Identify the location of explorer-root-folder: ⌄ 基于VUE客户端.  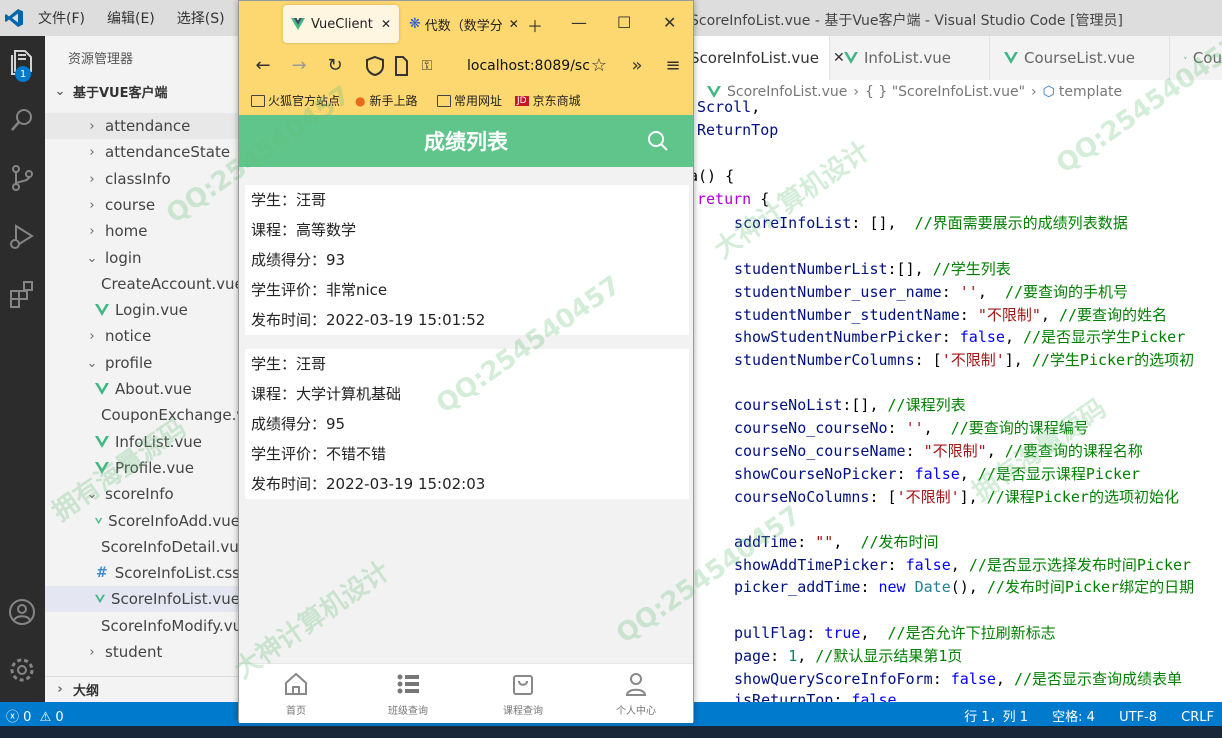
(110, 91).